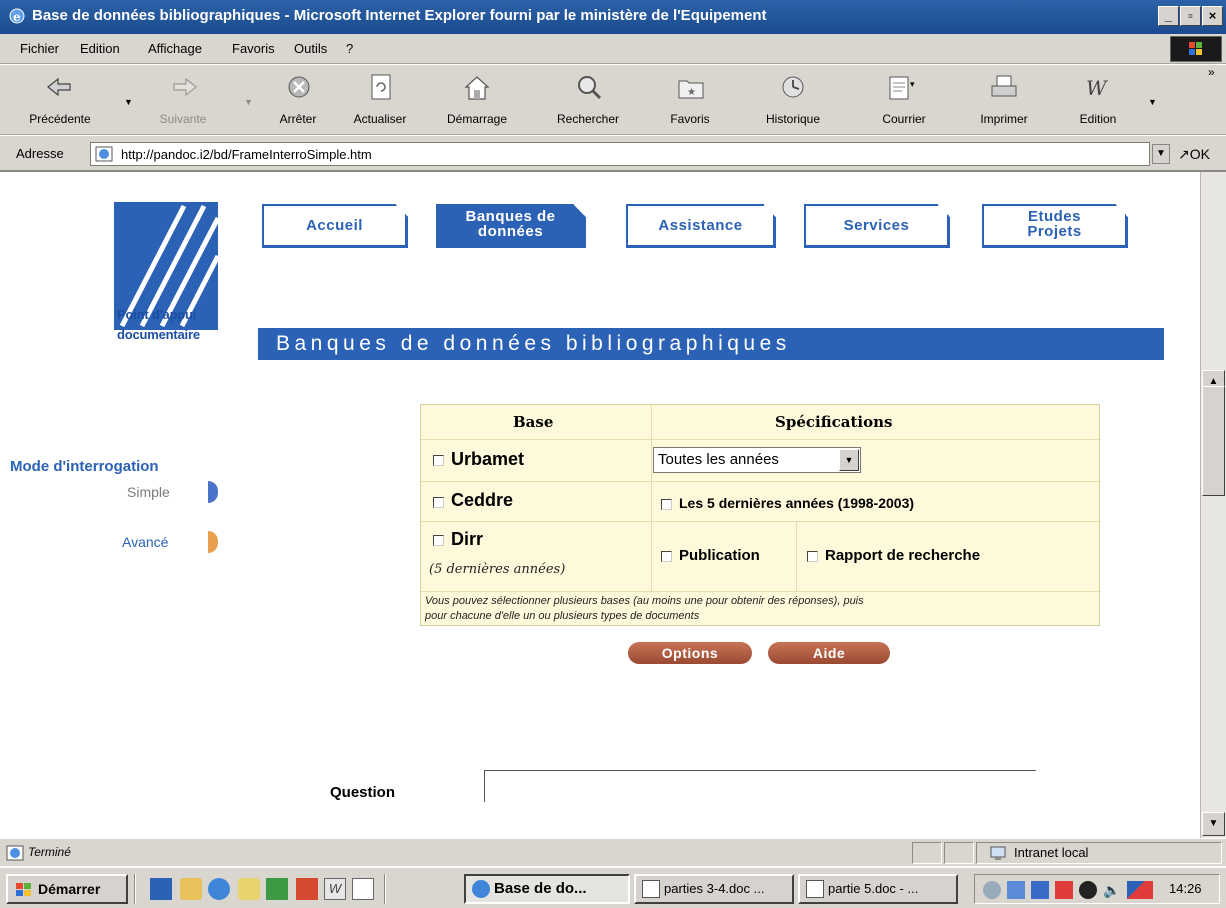 Image resolution: width=1226 pixels, height=908 pixels. I want to click on home-button: Démarrage, so click(477, 100).